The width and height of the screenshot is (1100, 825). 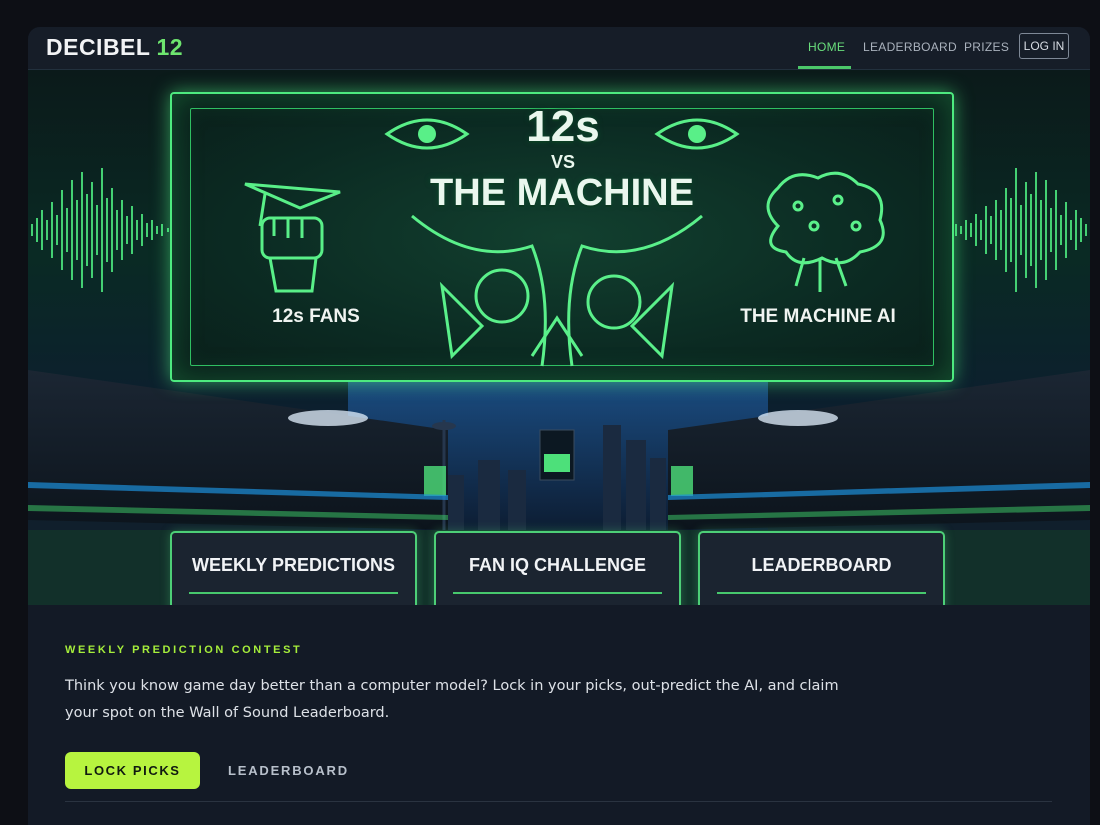 I want to click on nav-home-link: HOME, so click(x=826, y=47).